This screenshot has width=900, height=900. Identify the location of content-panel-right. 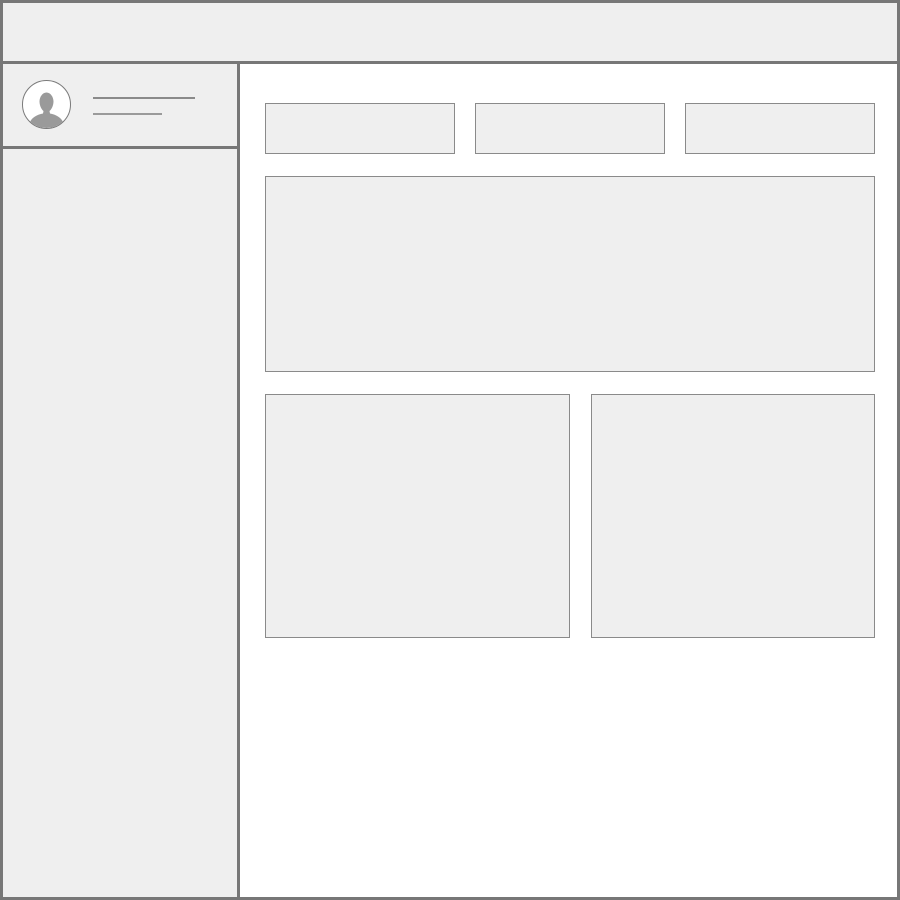
(733, 516).